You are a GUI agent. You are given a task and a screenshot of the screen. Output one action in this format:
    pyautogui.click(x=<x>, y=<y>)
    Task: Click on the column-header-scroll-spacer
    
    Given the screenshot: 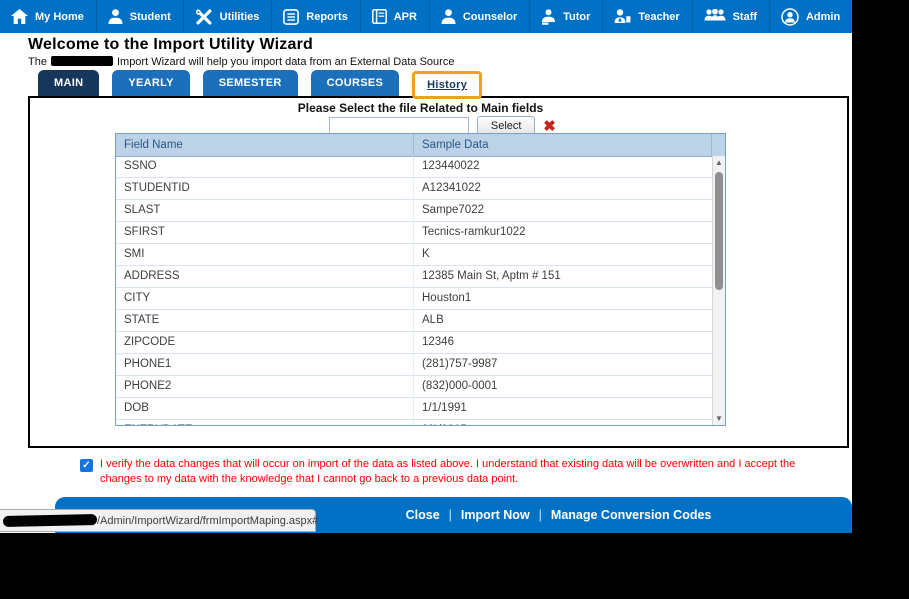 What is the action you would take?
    pyautogui.click(x=718, y=145)
    